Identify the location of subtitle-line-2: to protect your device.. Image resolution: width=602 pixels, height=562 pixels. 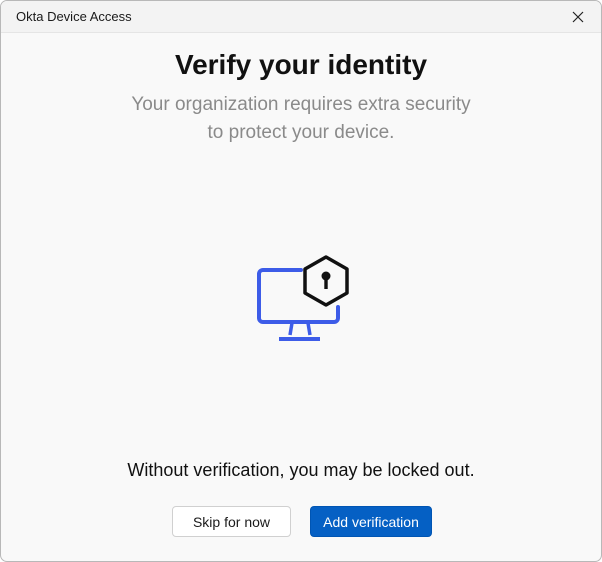
(301, 132).